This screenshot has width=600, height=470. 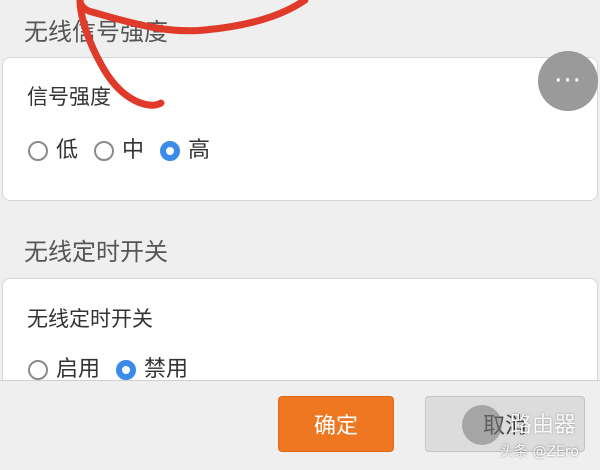 I want to click on signal-strength-radio-group: 低 中 高, so click(x=127, y=151).